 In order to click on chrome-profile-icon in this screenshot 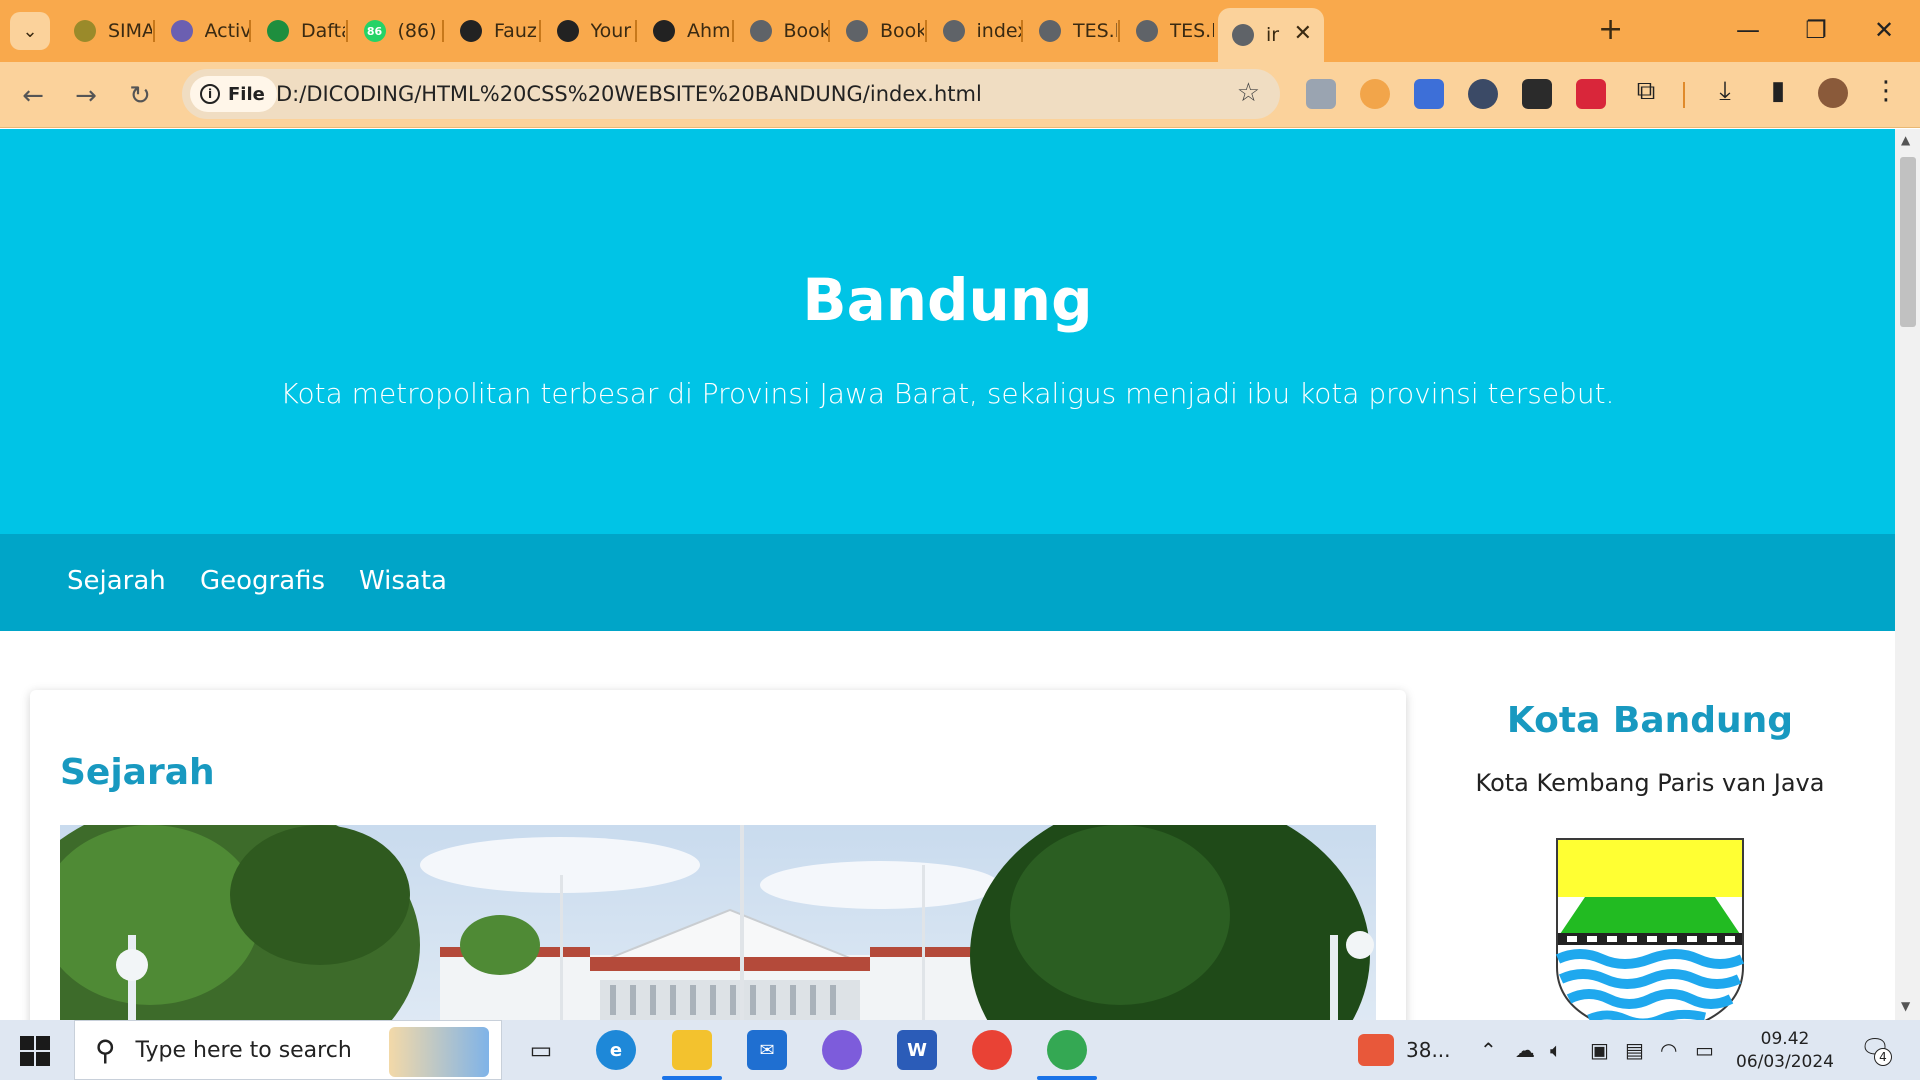, I will do `click(992, 1050)`.